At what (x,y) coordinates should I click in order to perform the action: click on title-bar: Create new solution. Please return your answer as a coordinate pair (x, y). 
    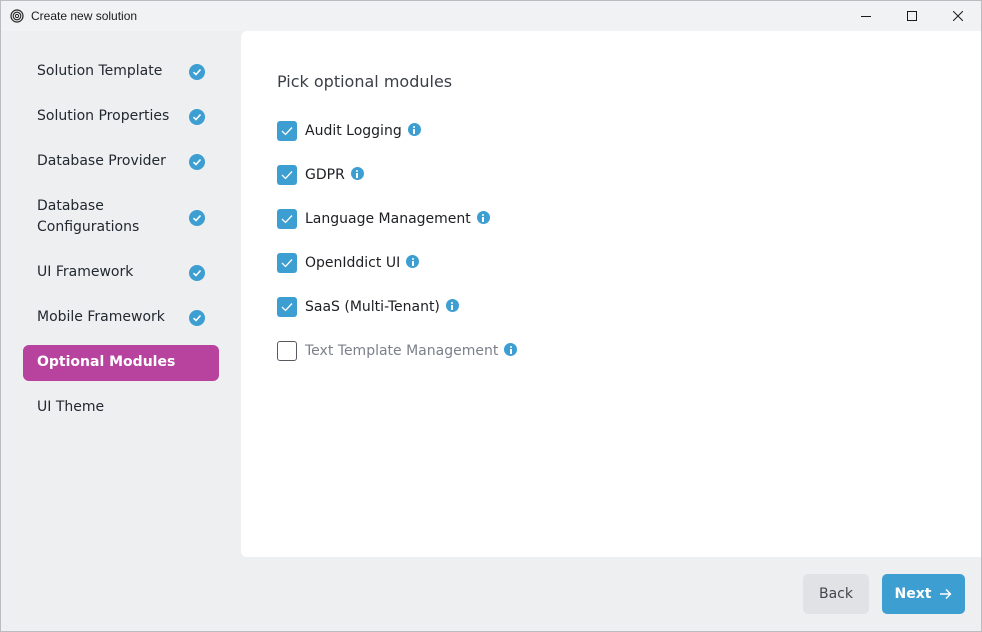
    Looking at the image, I should click on (491, 16).